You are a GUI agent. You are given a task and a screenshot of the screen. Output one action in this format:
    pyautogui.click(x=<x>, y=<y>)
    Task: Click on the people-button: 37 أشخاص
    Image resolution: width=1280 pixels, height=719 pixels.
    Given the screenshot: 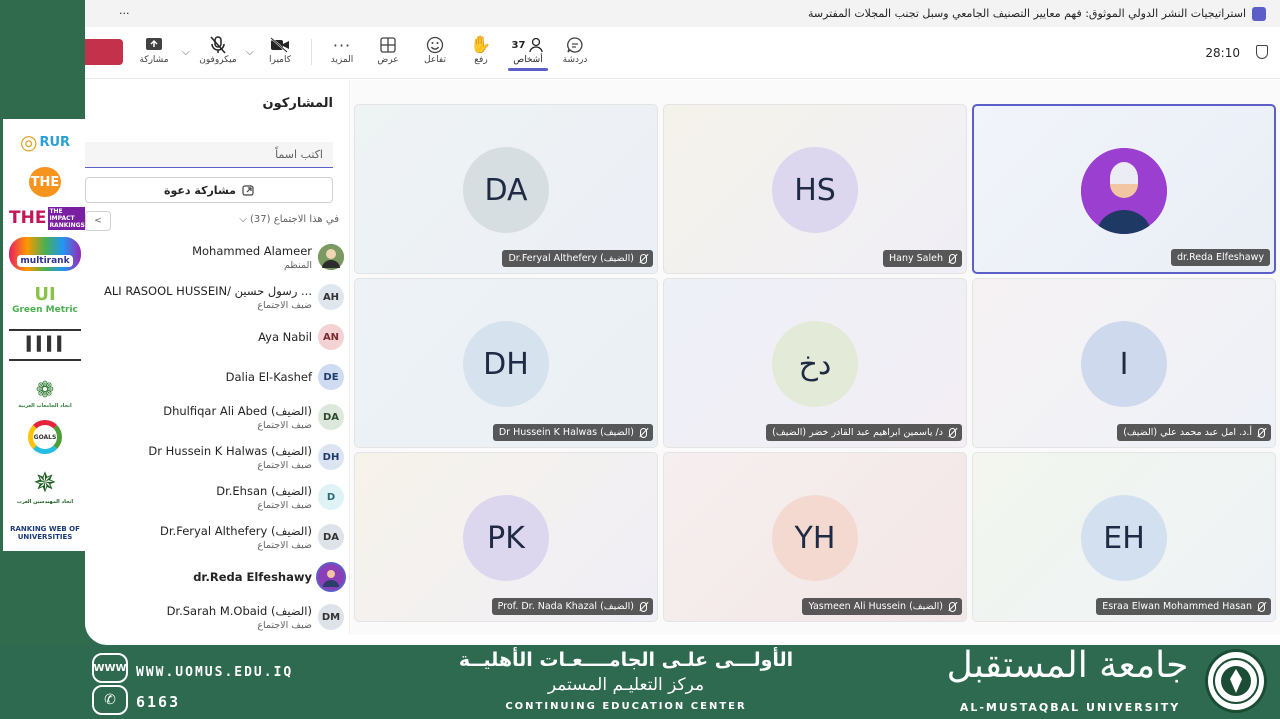 What is the action you would take?
    pyautogui.click(x=528, y=53)
    